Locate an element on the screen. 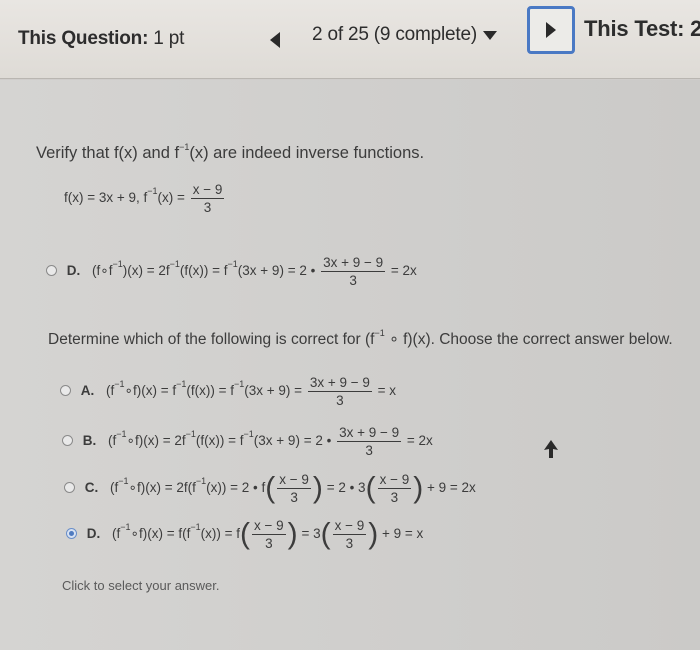  question-points-label: This Question: 1 pt is located at coordinates (101, 38).